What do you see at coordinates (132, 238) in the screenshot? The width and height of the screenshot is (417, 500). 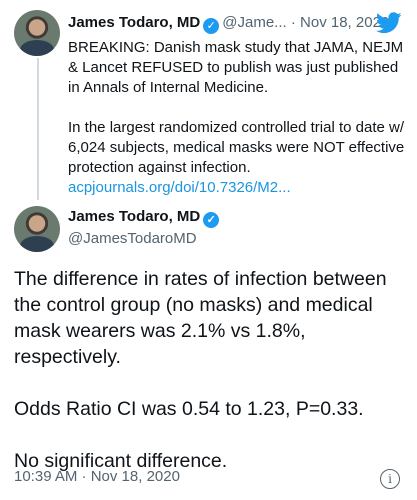 I see `author-handle: @JamesTodaroMD` at bounding box center [132, 238].